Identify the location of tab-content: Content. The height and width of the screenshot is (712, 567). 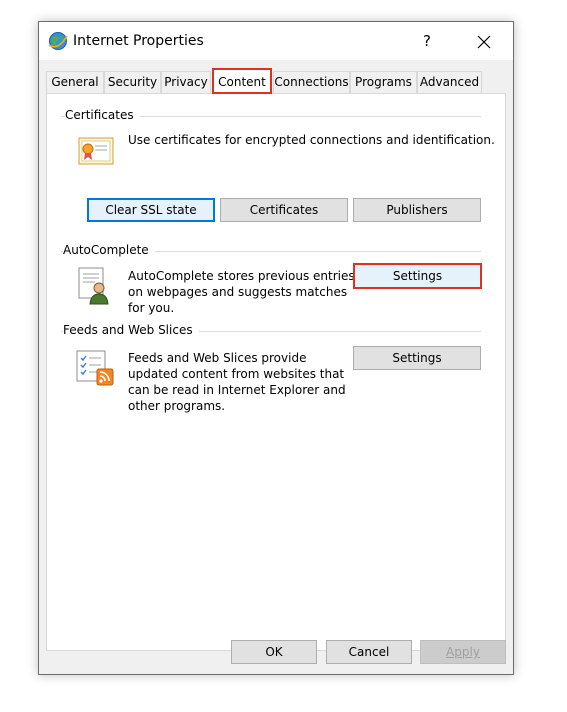
(242, 81).